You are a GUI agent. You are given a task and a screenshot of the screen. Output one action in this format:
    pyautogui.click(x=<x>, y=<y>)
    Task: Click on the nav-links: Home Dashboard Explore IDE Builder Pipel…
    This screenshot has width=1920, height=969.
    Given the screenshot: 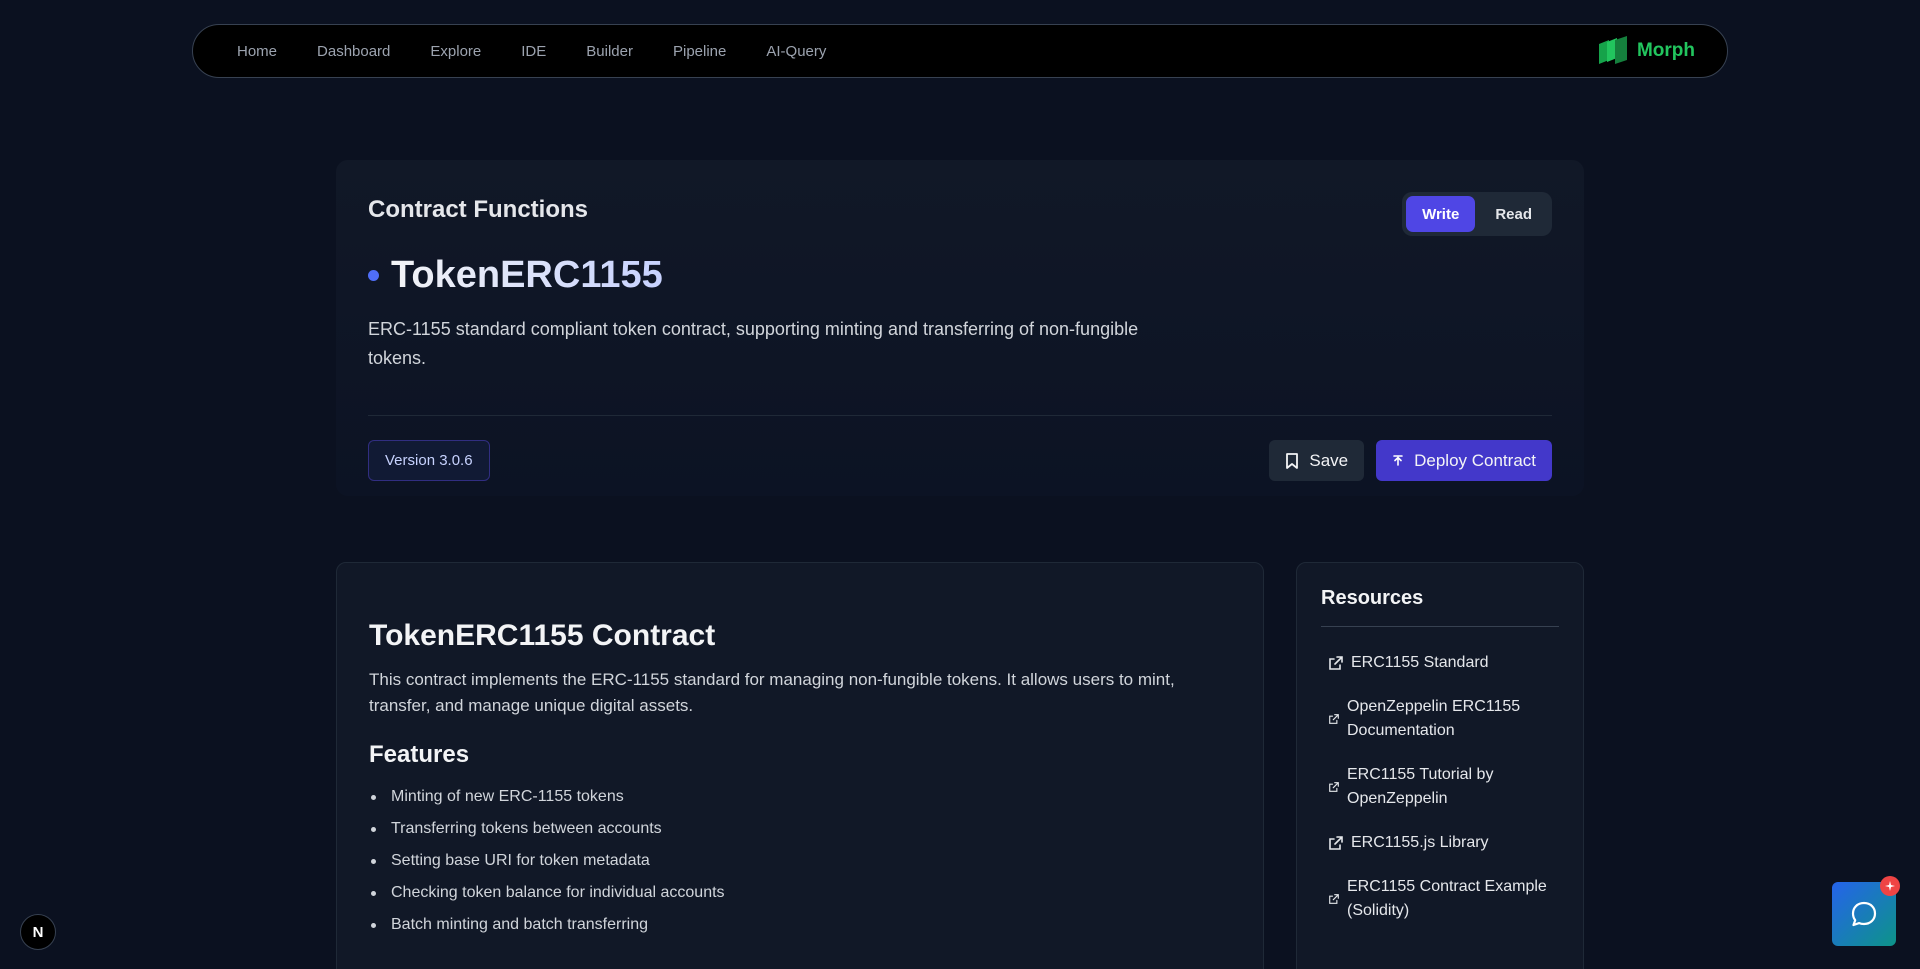 What is the action you would take?
    pyautogui.click(x=531, y=51)
    